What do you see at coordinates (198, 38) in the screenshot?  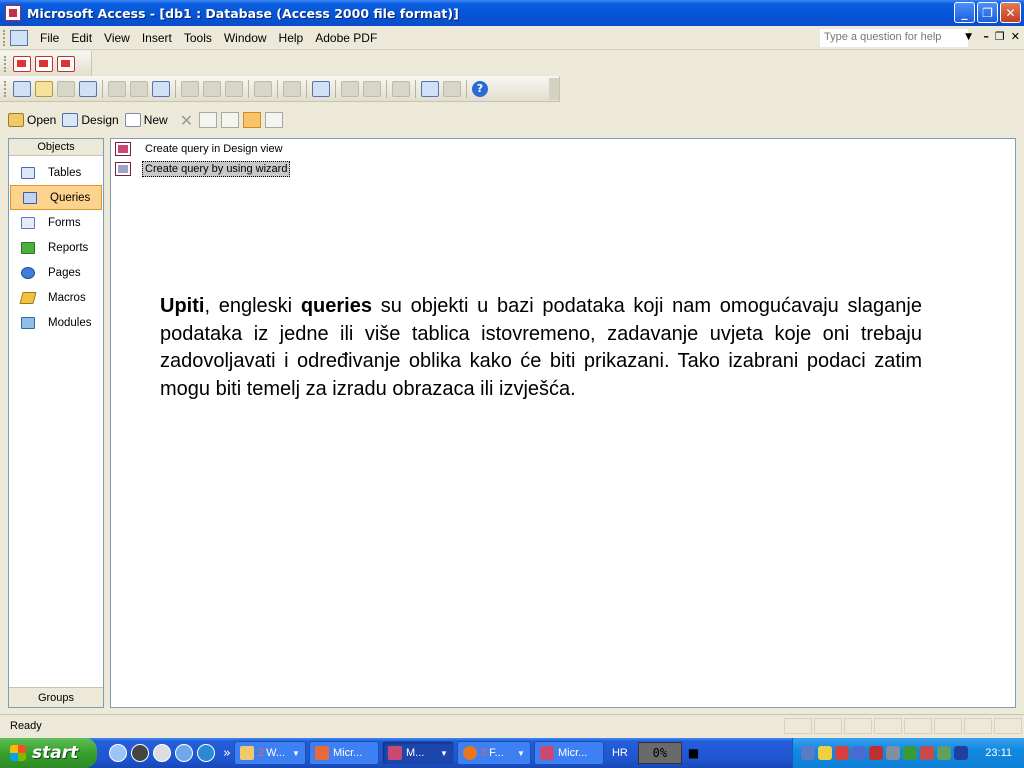 I see `menu-tools: Tools` at bounding box center [198, 38].